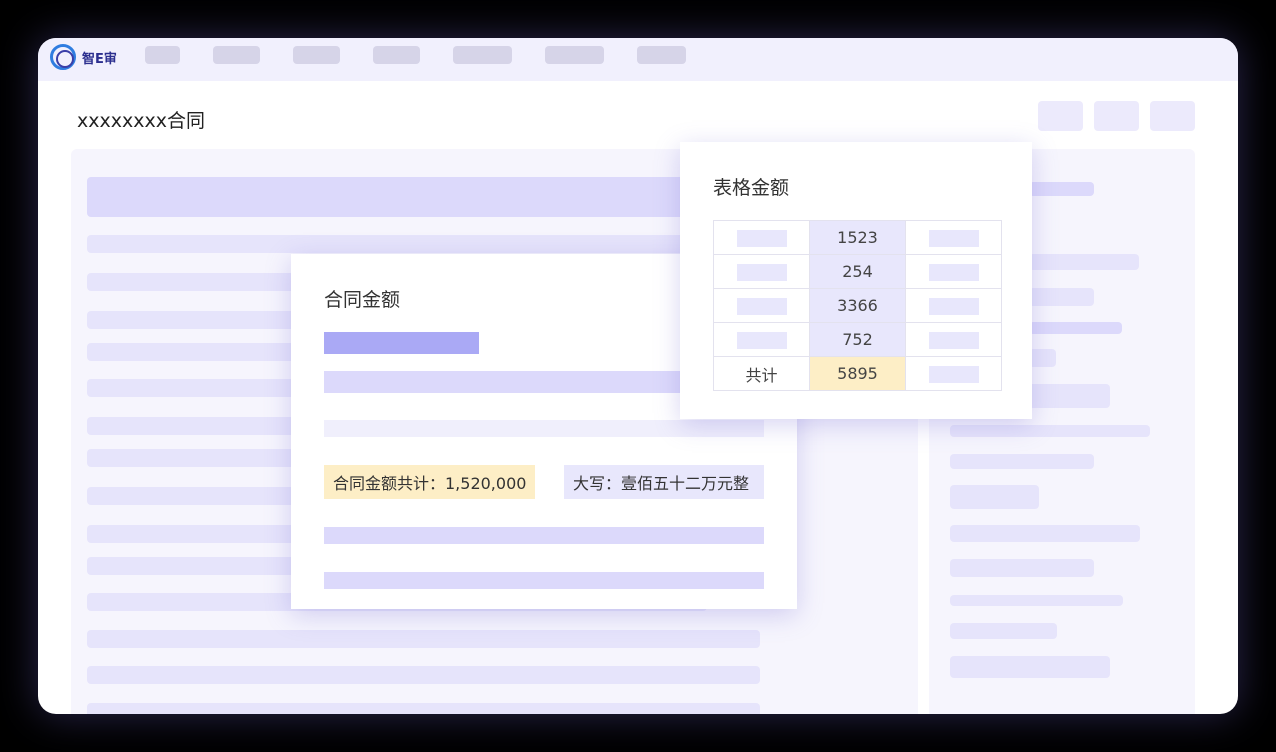 The height and width of the screenshot is (752, 1276). What do you see at coordinates (751, 188) in the screenshot?
I see `table-amount-title: 表格金额` at bounding box center [751, 188].